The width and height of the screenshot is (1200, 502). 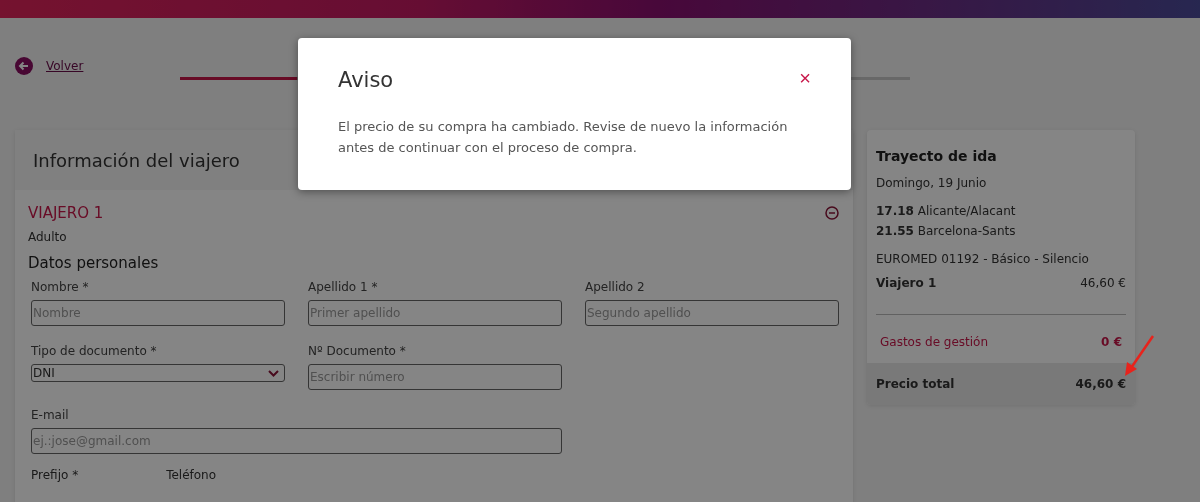 What do you see at coordinates (805, 78) in the screenshot?
I see `close-button: ×` at bounding box center [805, 78].